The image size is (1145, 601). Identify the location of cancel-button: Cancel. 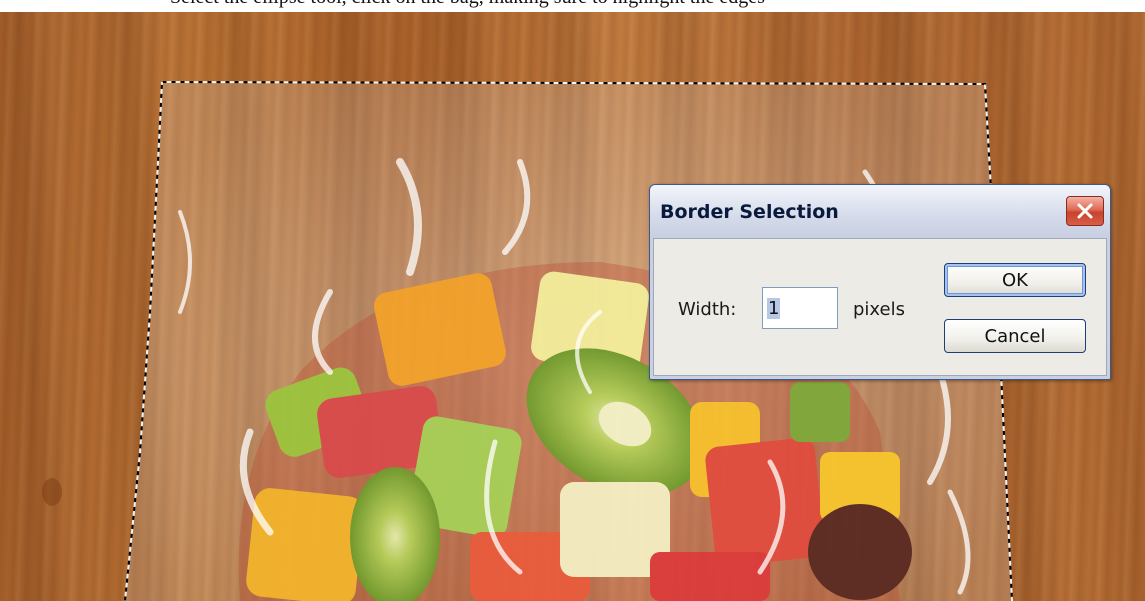
(1015, 336).